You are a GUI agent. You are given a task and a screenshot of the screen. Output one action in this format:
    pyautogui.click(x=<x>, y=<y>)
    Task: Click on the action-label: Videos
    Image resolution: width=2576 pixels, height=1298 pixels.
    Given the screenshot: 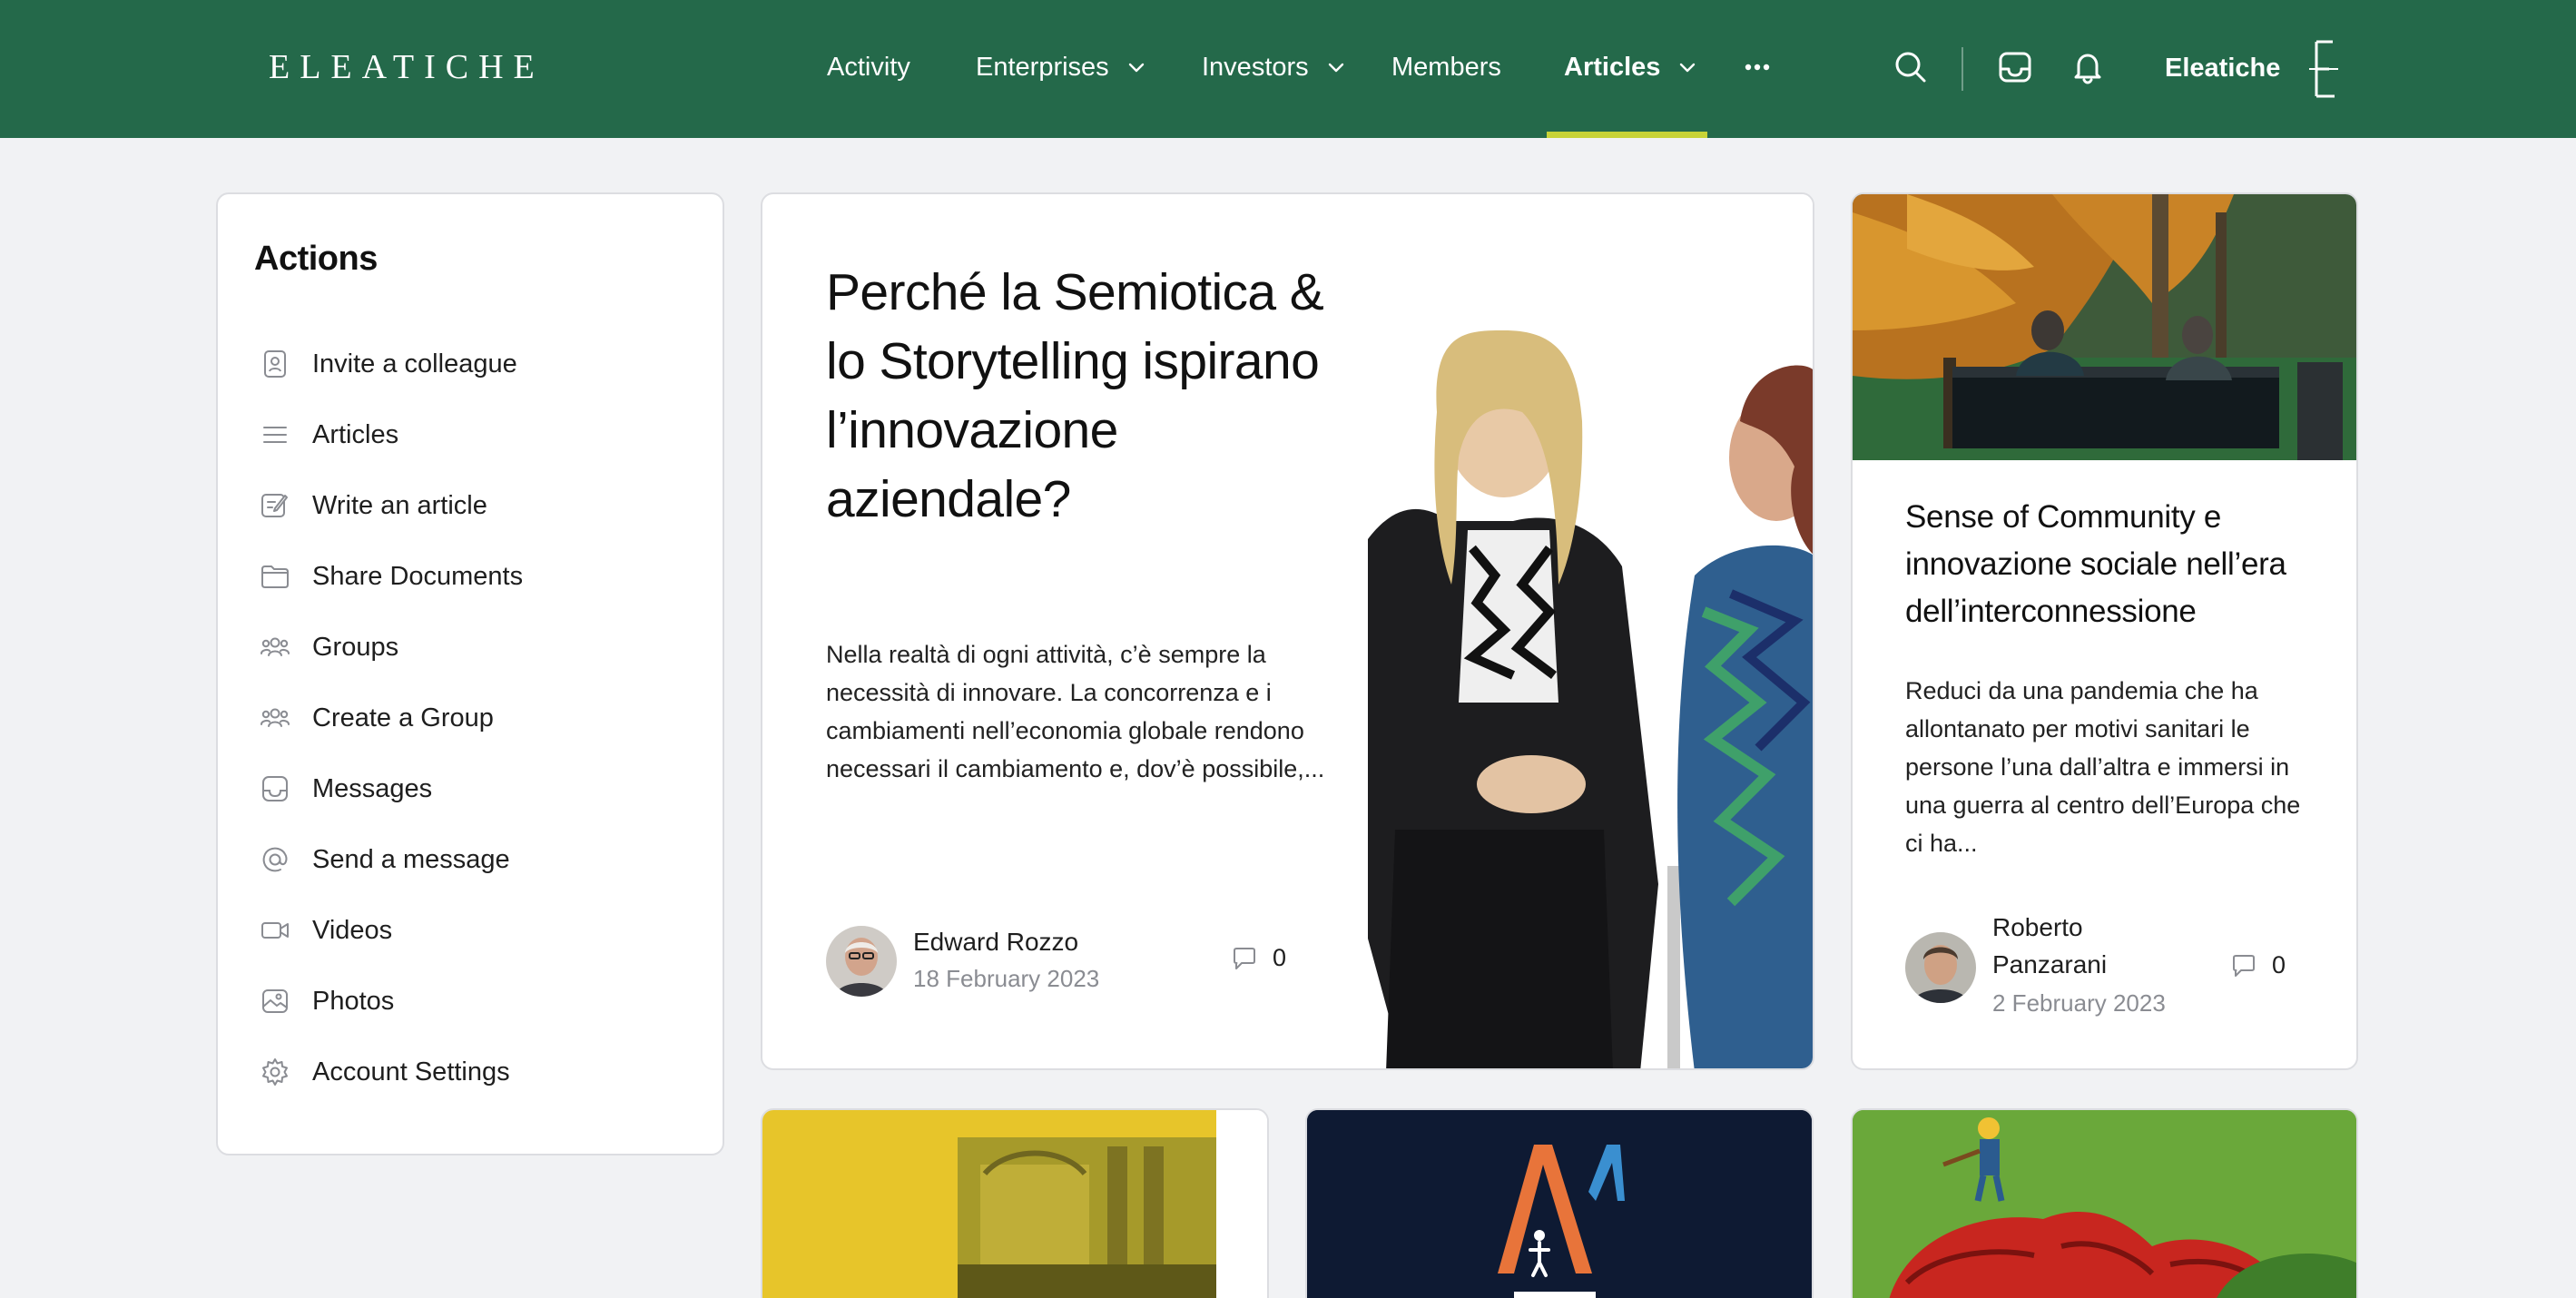 What is the action you would take?
    pyautogui.click(x=352, y=930)
    